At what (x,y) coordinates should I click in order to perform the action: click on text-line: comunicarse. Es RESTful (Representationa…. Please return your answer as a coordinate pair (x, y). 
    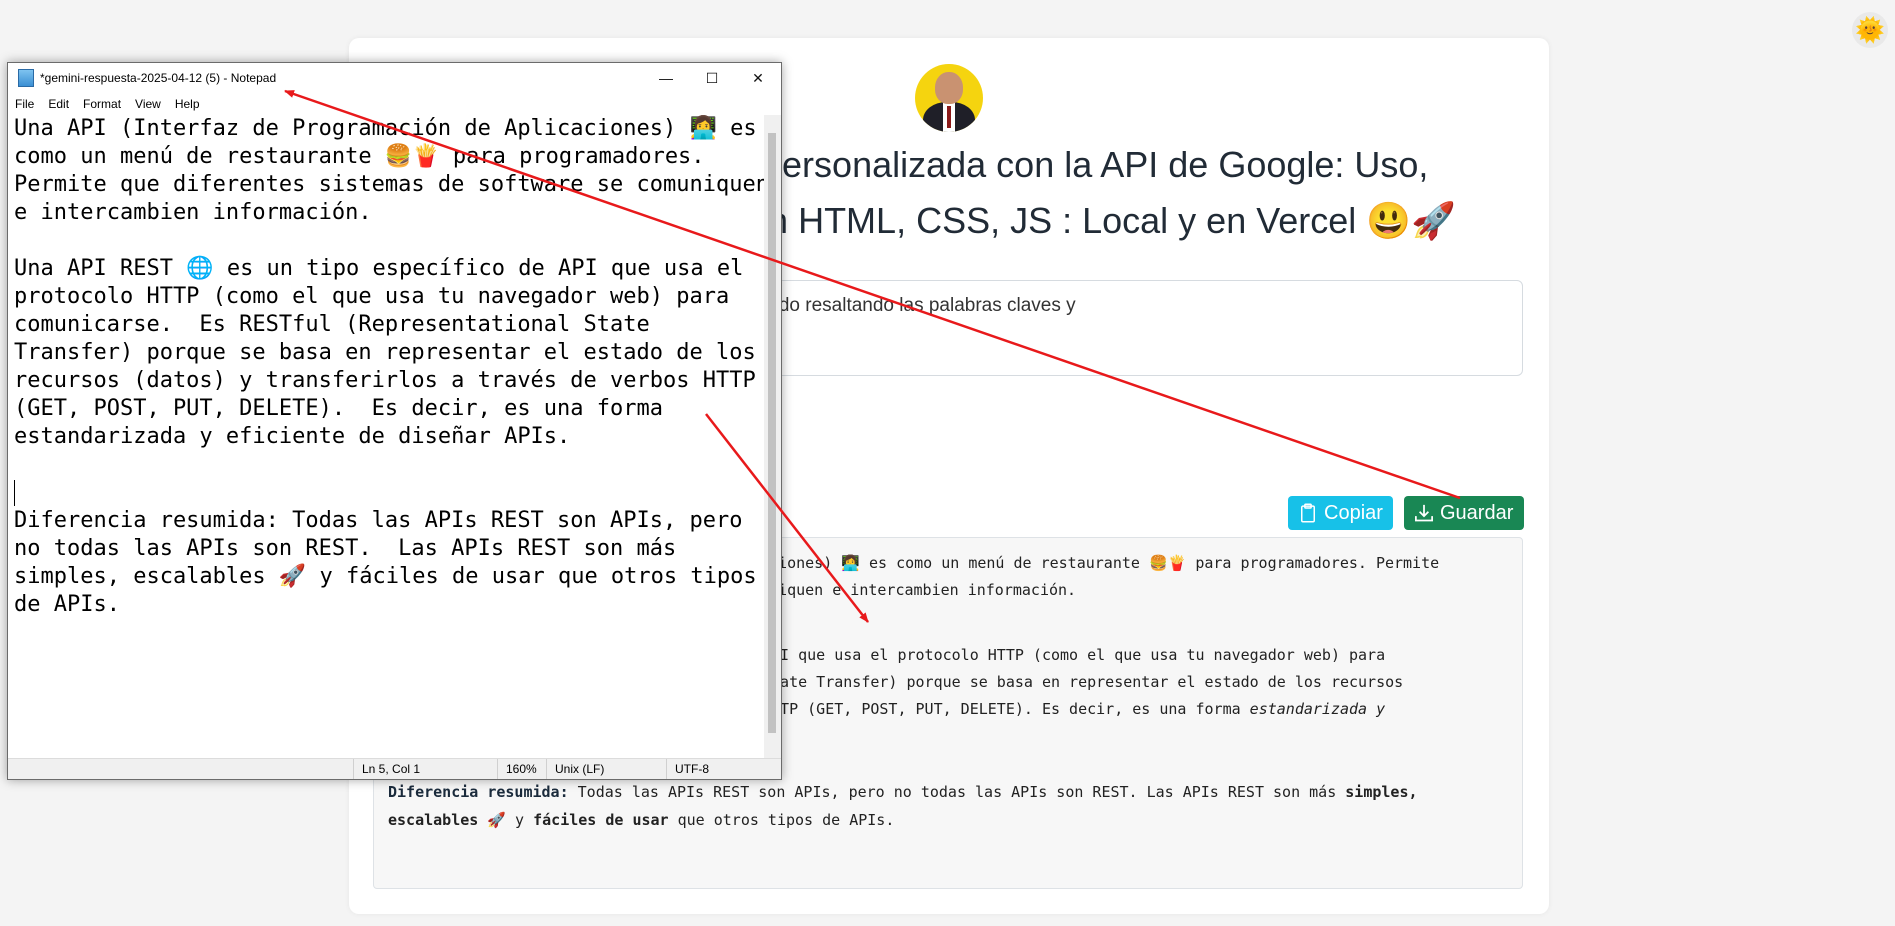
    Looking at the image, I should click on (332, 324).